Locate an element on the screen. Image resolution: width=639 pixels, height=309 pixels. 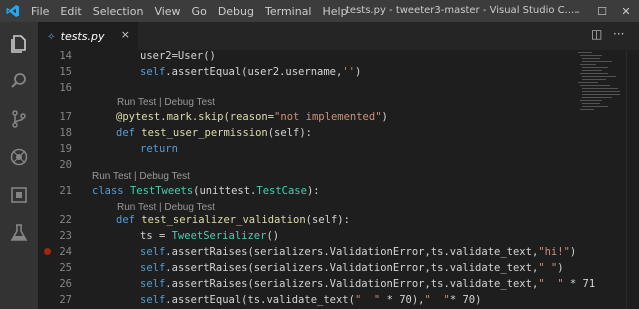
menu-help: Help is located at coordinates (335, 11).